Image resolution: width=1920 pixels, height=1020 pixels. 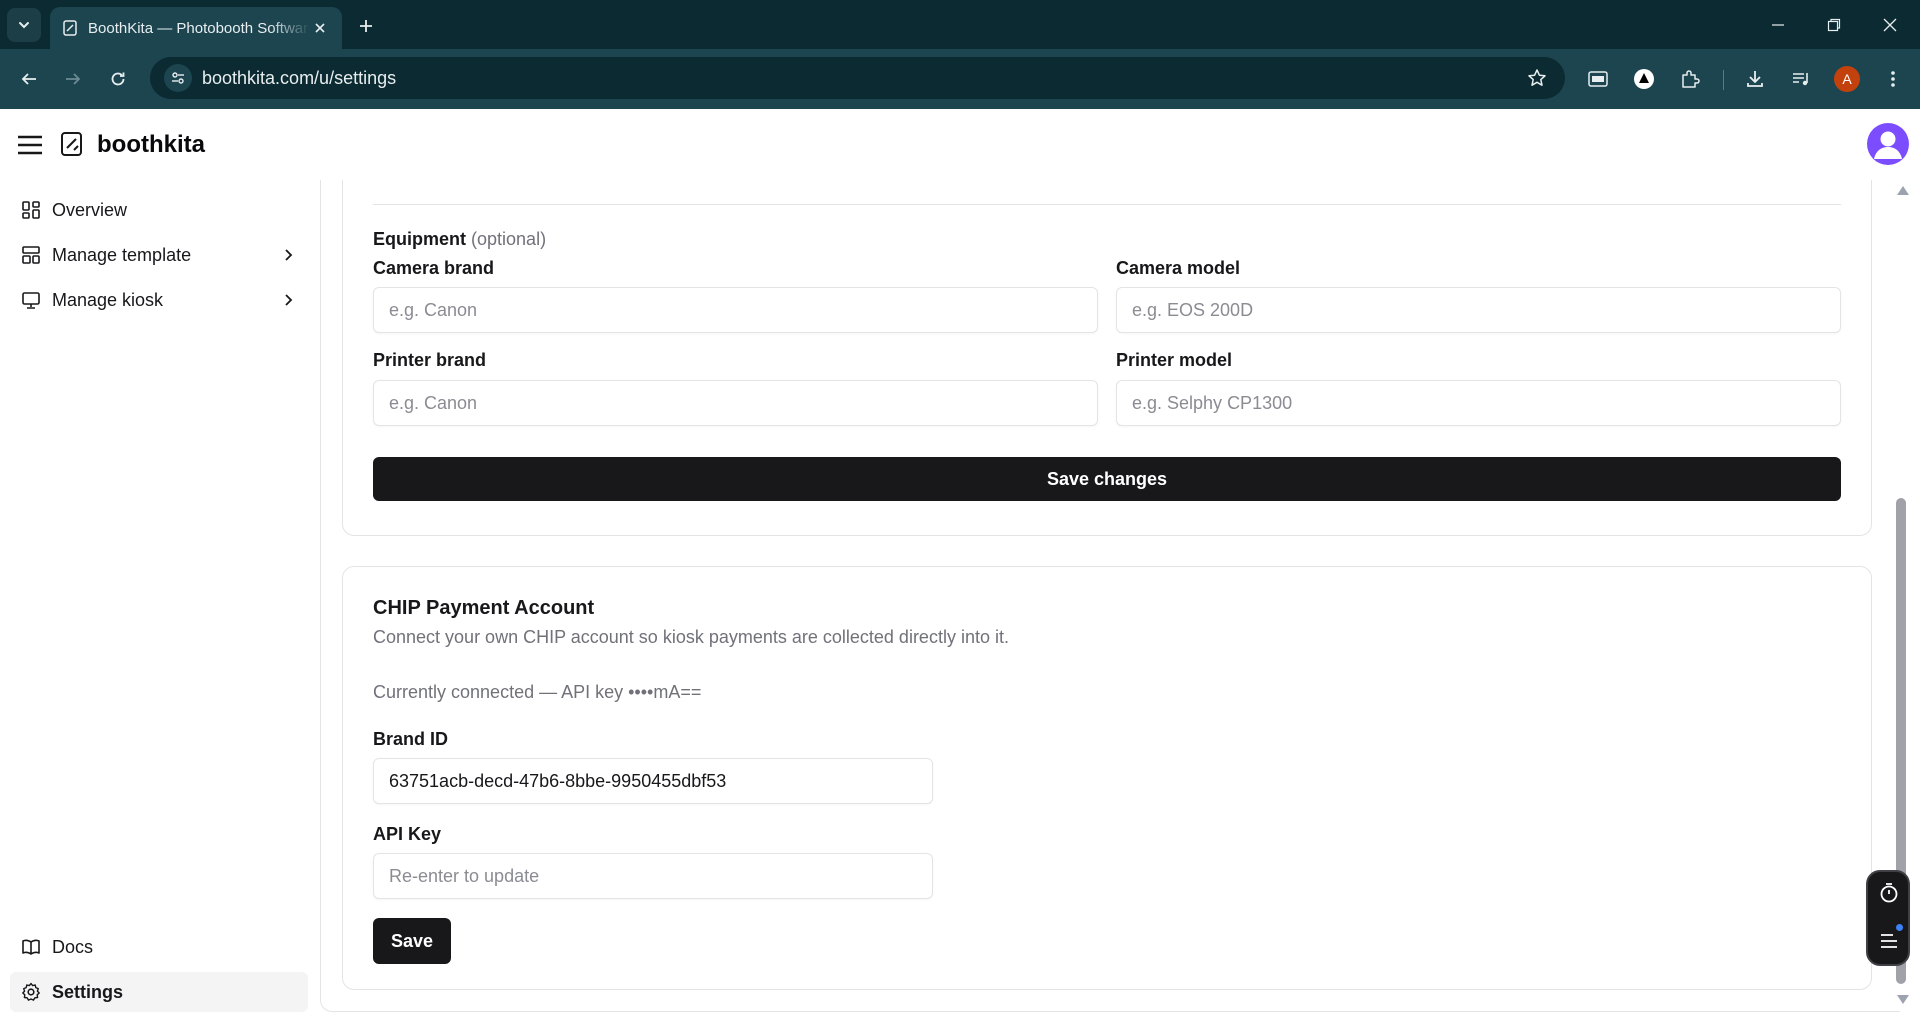 I want to click on tab-search-button, so click(x=24, y=25).